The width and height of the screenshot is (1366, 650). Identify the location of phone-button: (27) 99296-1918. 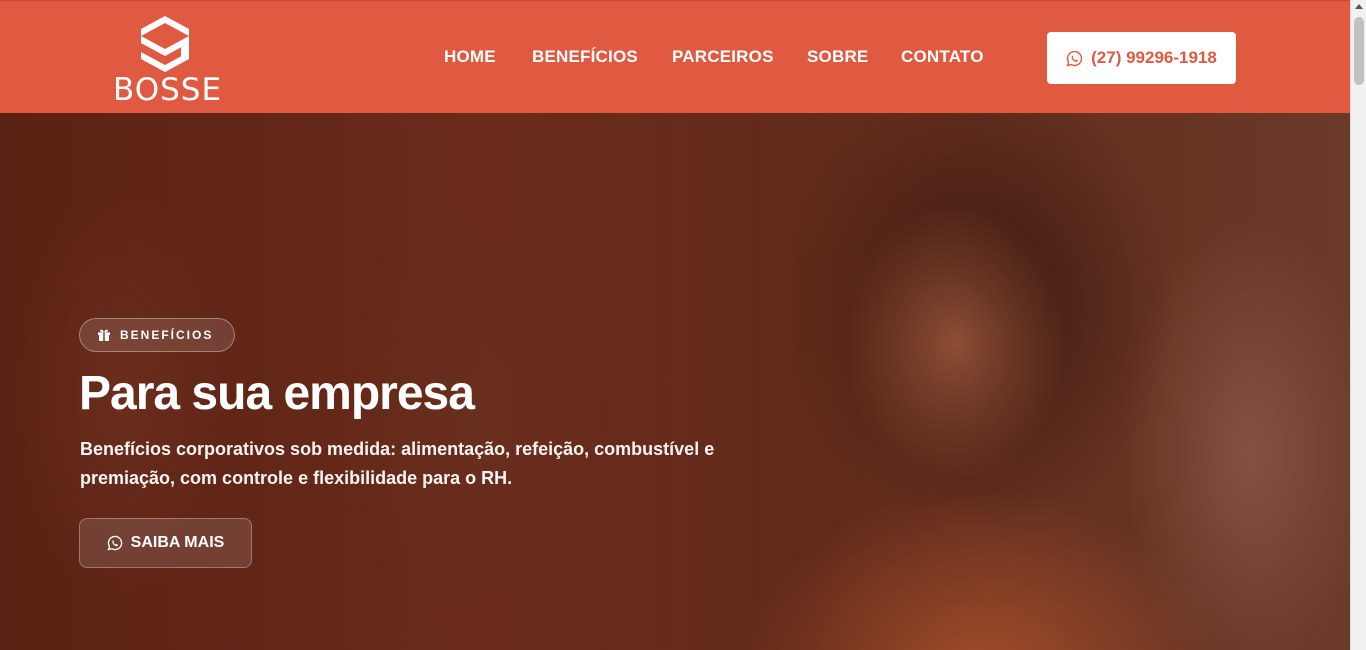
(1141, 58).